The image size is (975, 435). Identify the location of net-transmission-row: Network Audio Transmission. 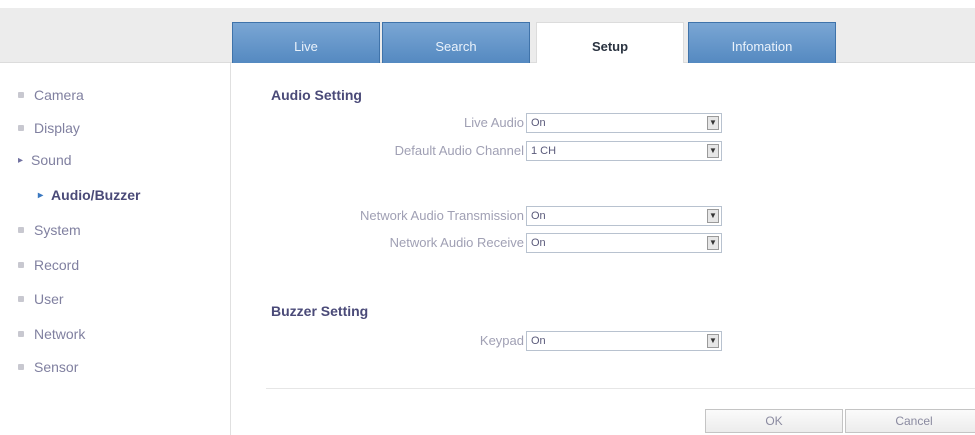
(377, 216).